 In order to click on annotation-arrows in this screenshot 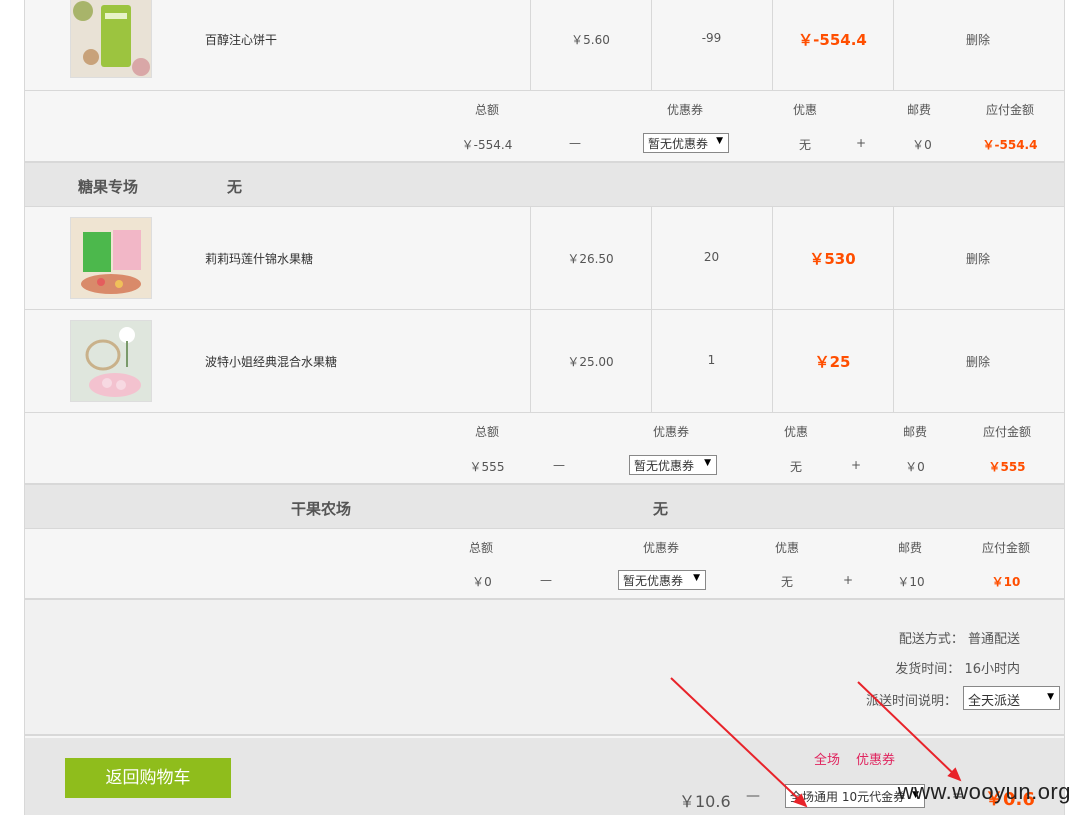, I will do `click(816, 742)`.